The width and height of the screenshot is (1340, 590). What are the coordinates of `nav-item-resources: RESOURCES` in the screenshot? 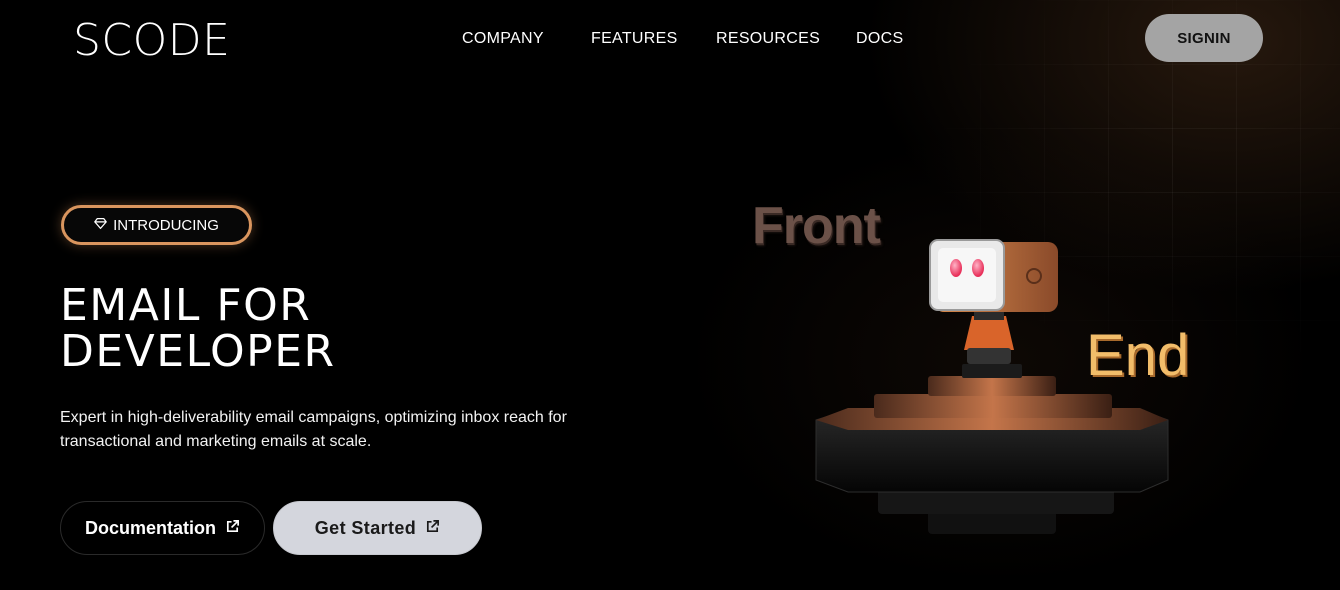 It's located at (768, 39).